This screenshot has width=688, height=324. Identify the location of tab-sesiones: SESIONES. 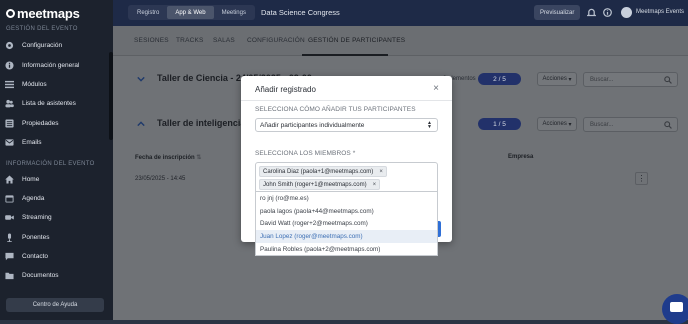
(151, 40).